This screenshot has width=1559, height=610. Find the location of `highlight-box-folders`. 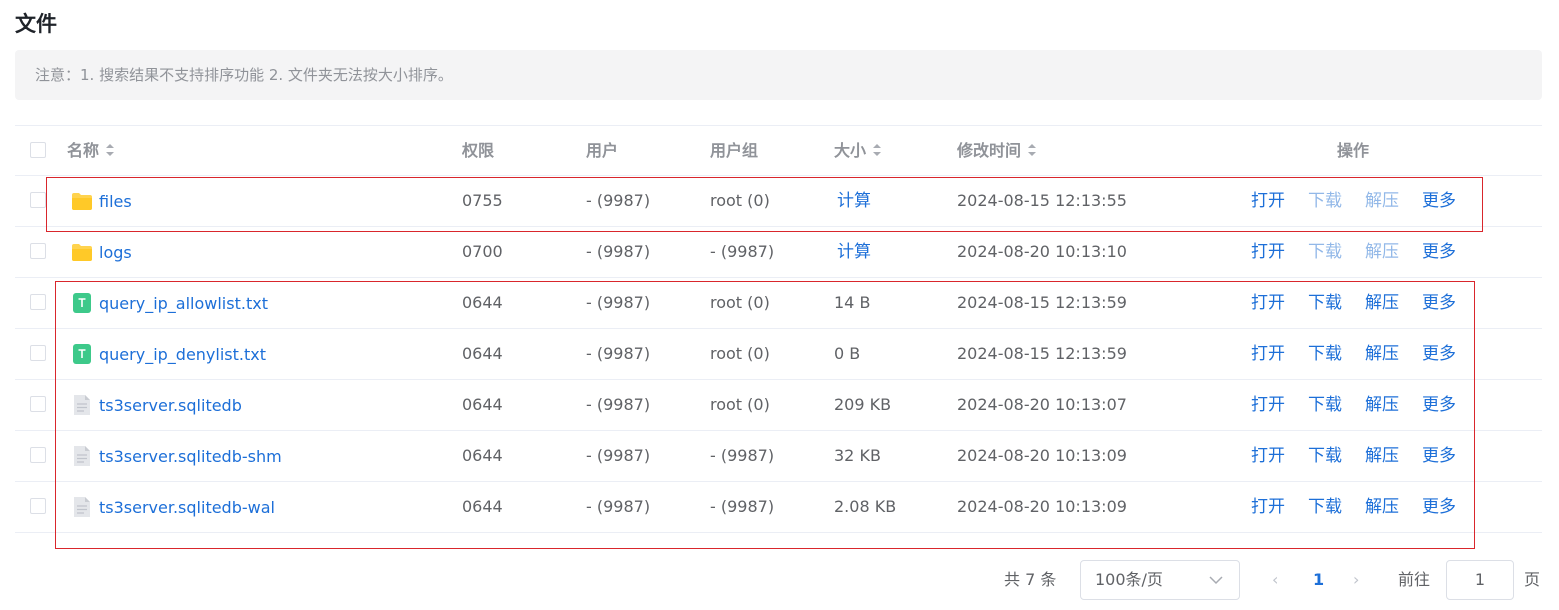

highlight-box-folders is located at coordinates (764, 204).